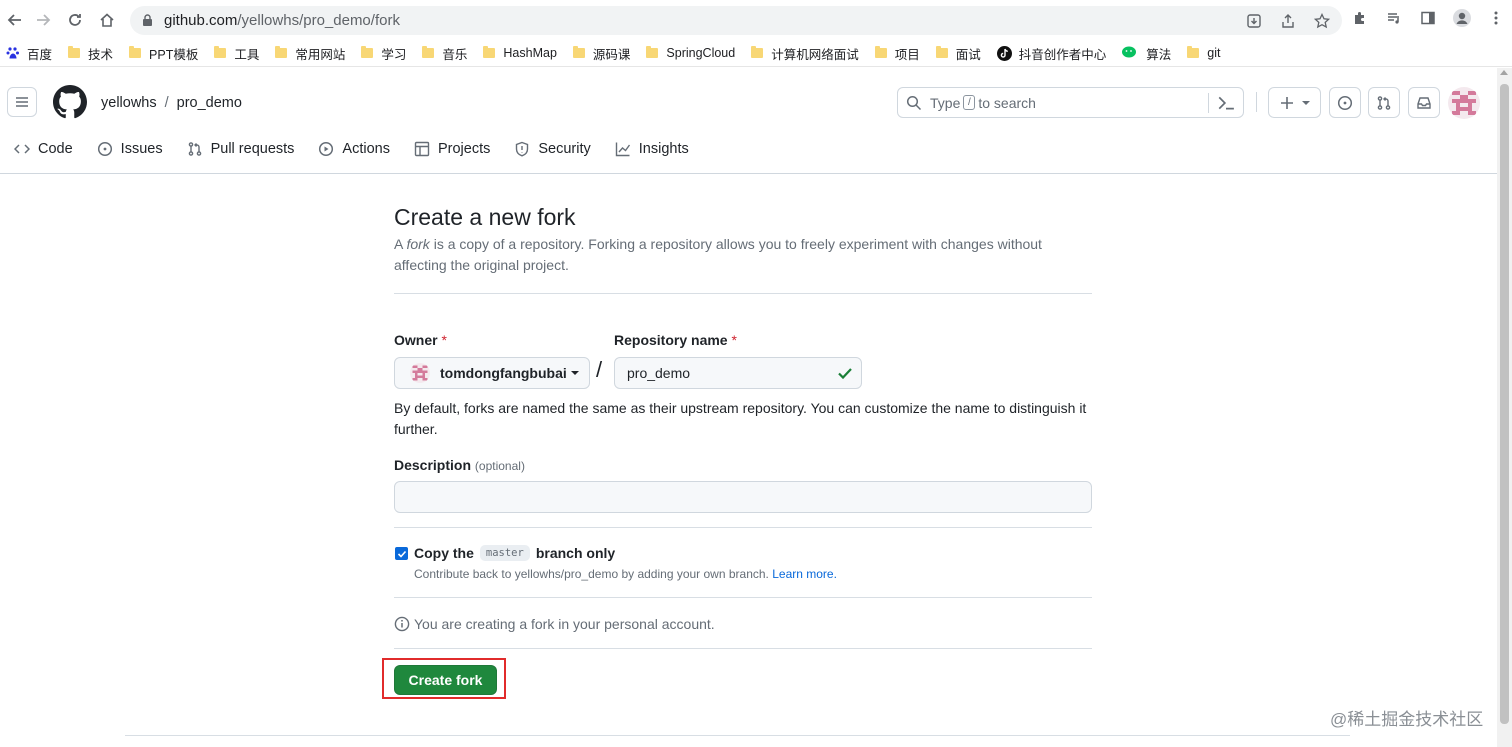 The width and height of the screenshot is (1512, 747). I want to click on bookmark-label: 技术, so click(101, 54).